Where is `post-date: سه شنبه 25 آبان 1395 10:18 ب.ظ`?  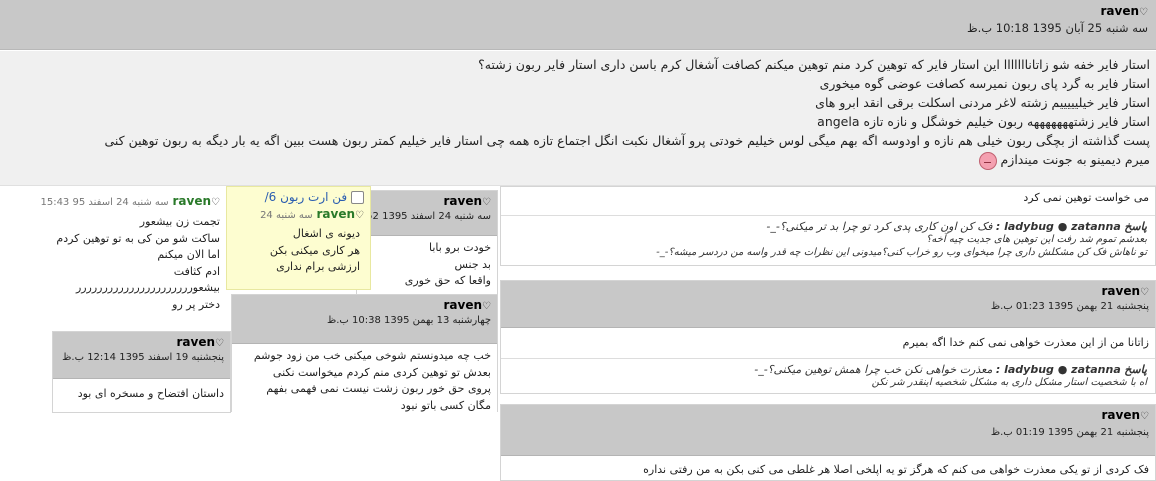 post-date: سه شنبه 25 آبان 1395 10:18 ب.ظ is located at coordinates (1057, 28).